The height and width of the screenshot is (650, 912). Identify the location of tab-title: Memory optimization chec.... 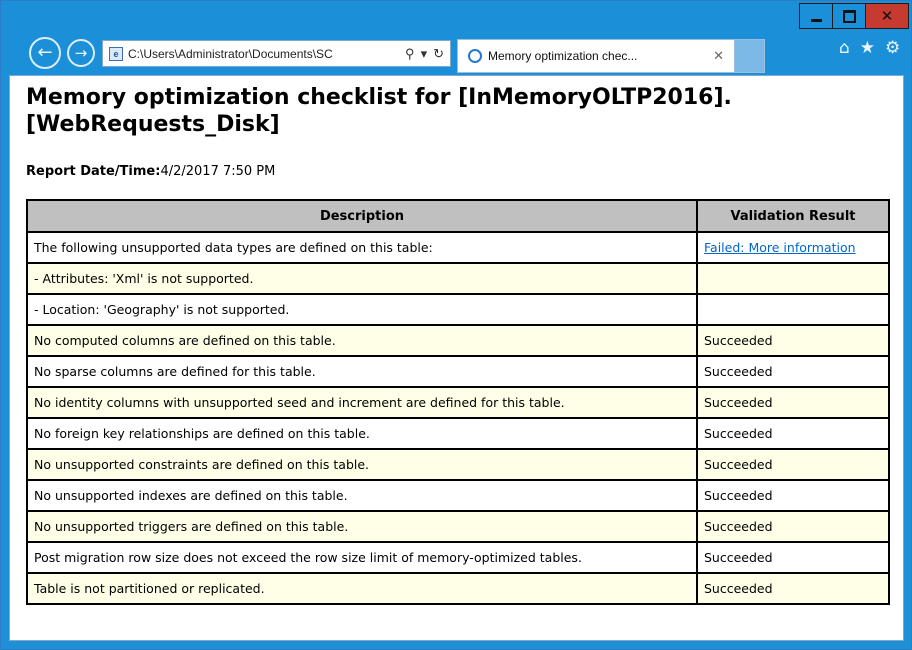
(563, 56).